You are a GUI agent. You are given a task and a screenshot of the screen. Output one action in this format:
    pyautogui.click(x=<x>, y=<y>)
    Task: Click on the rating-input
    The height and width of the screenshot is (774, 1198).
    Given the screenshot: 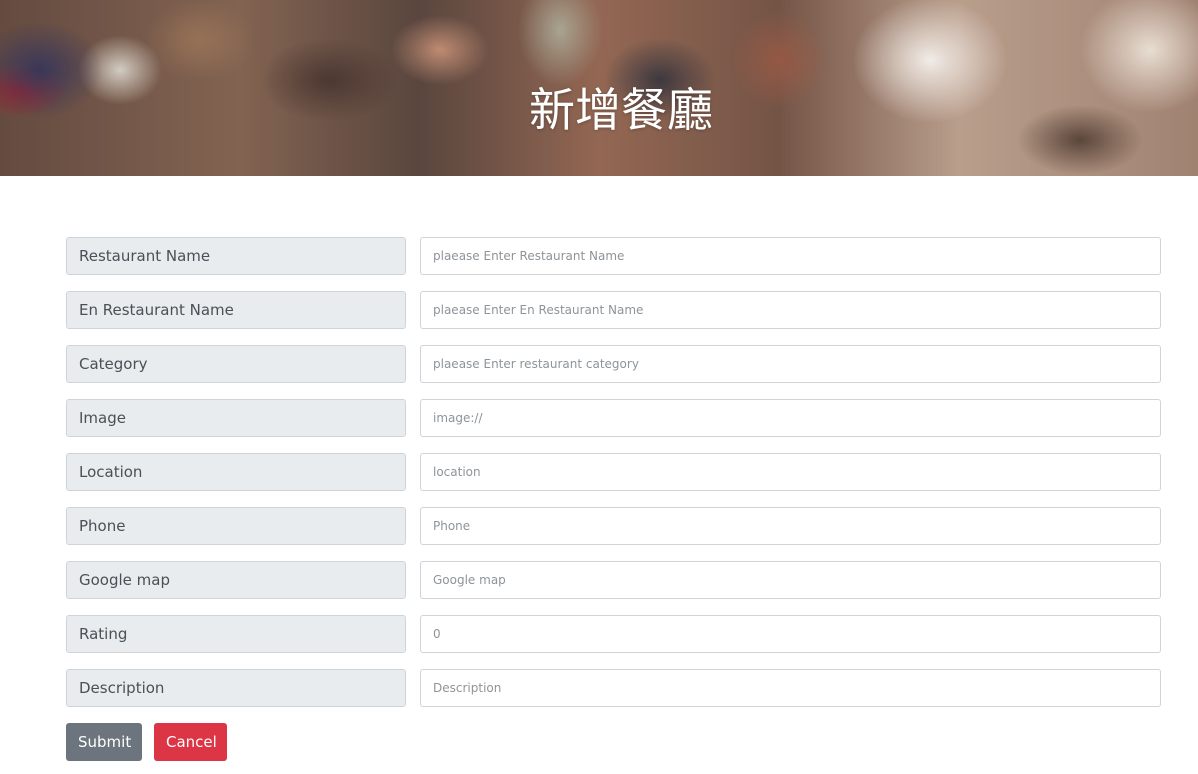 What is the action you would take?
    pyautogui.click(x=790, y=634)
    